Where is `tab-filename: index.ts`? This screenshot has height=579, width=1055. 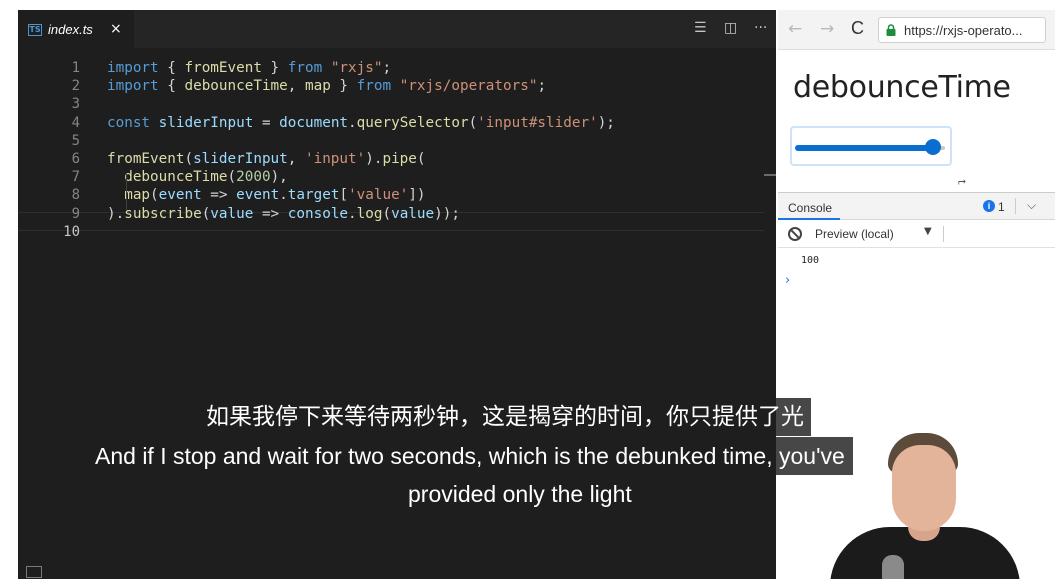
tab-filename: index.ts is located at coordinates (70, 29).